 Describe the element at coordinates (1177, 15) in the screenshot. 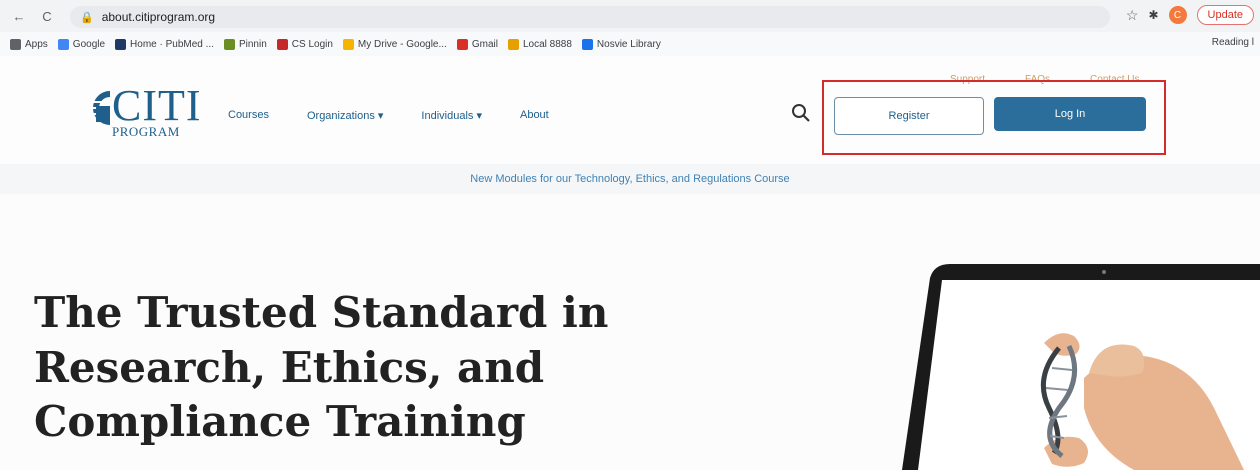

I see `profile-avatar: C` at that location.